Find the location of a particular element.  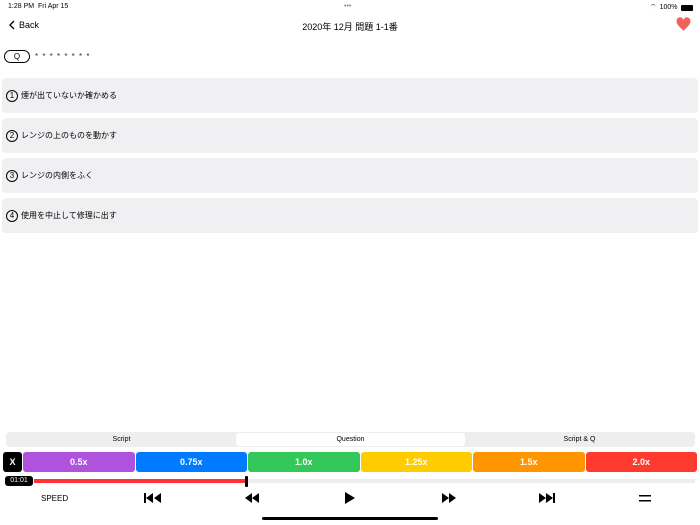

menu-icon is located at coordinates (645, 498).